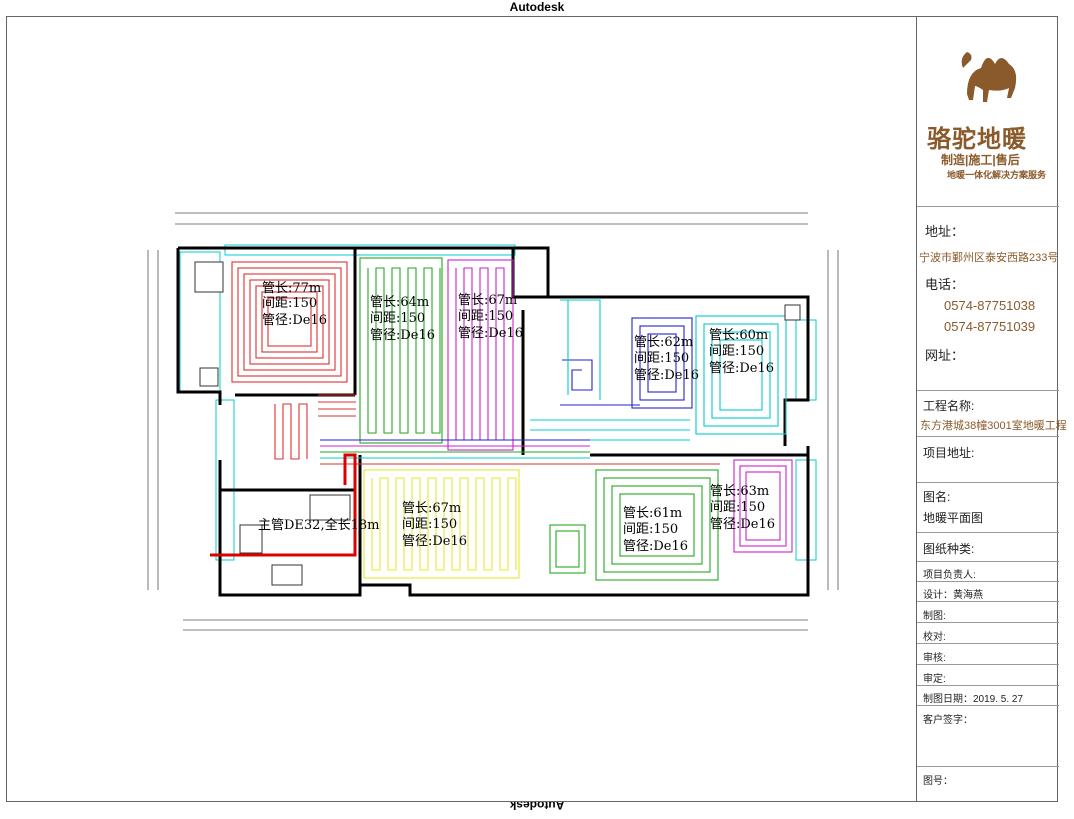  I want to click on room-2-length: 管长:64m, so click(399, 302).